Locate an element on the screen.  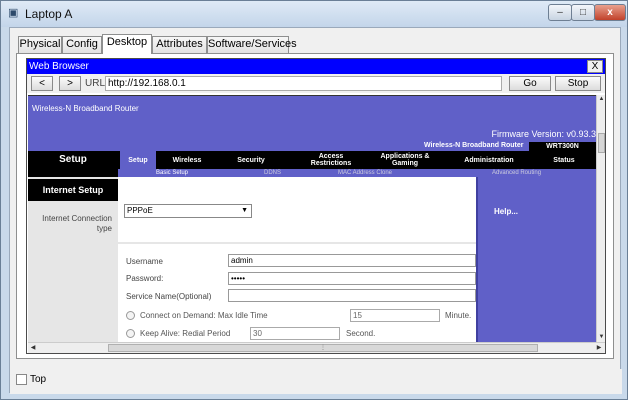
menu-setup: Setup is located at coordinates (138, 160).